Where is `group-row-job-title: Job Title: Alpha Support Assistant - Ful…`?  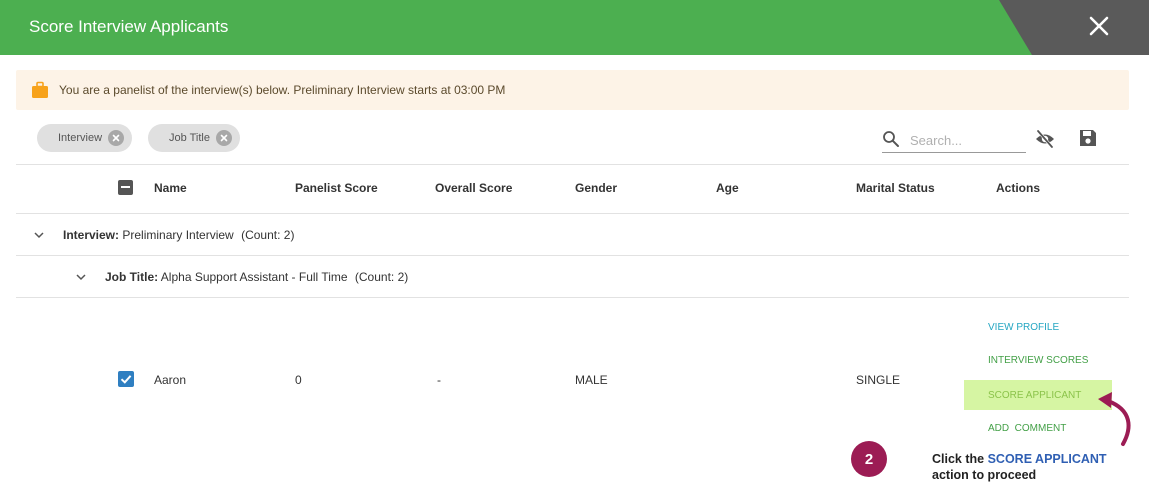
group-row-job-title: Job Title: Alpha Support Assistant - Ful… is located at coordinates (256, 277).